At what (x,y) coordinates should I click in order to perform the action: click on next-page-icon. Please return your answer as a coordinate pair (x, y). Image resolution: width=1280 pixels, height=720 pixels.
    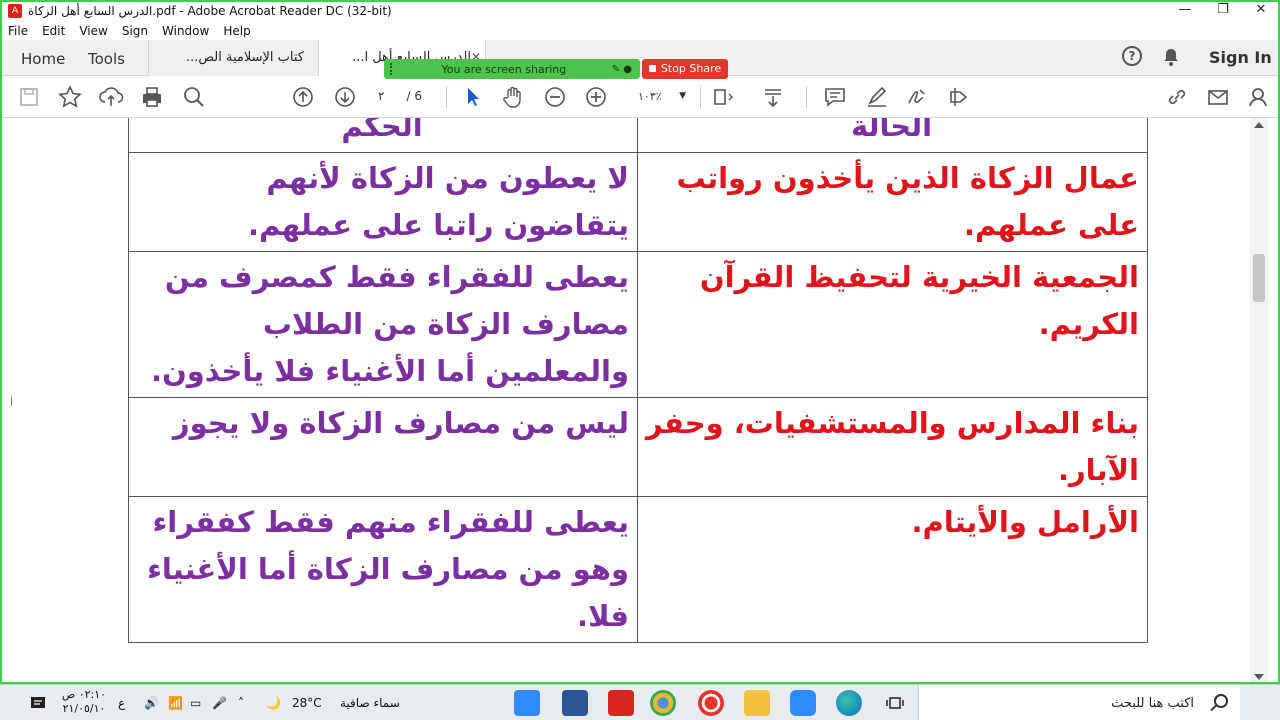
    Looking at the image, I should click on (345, 97).